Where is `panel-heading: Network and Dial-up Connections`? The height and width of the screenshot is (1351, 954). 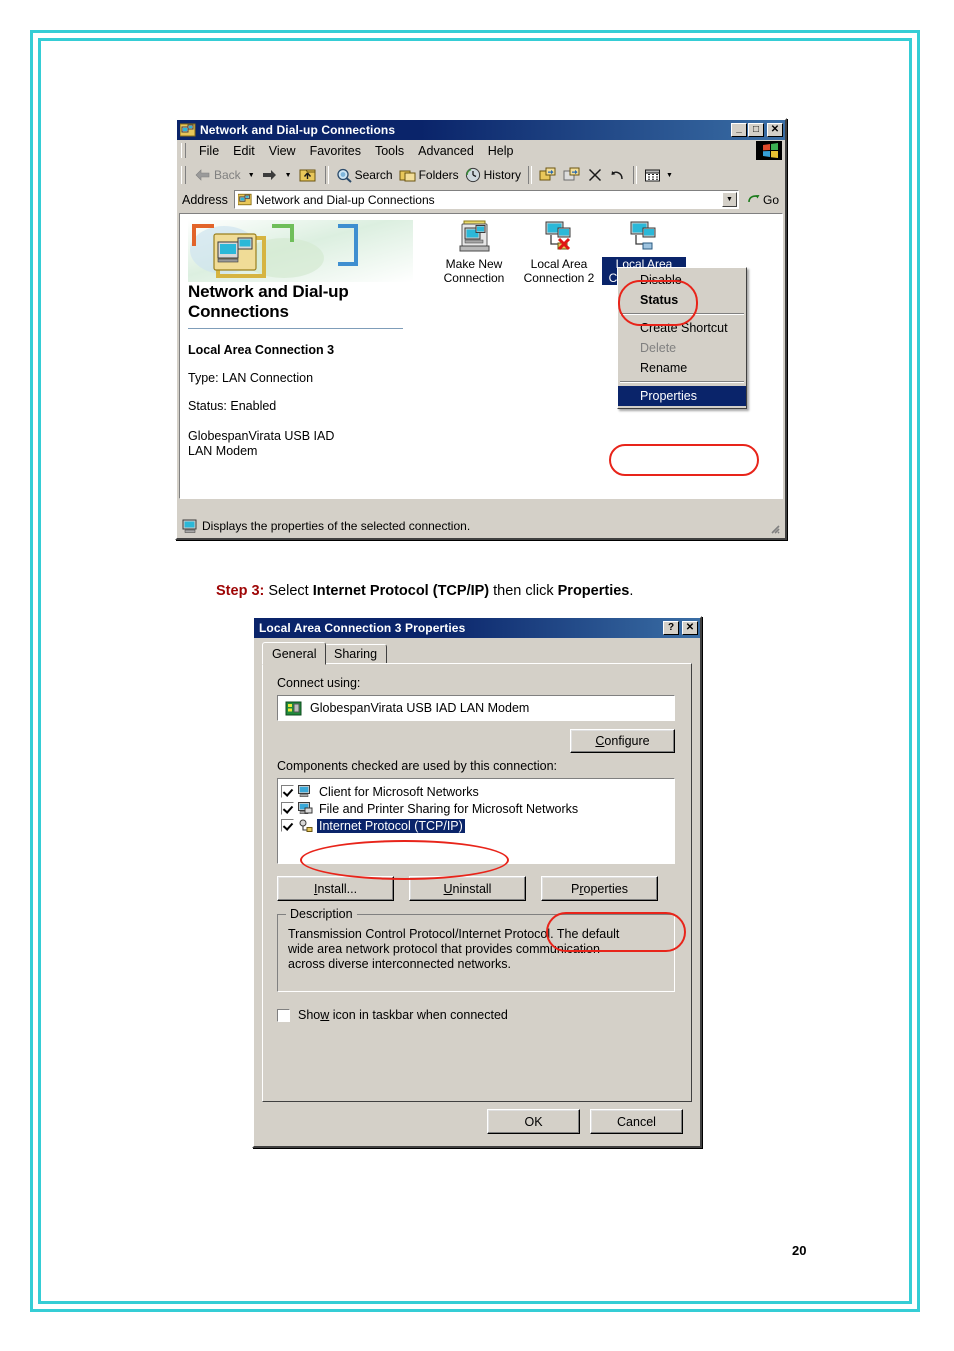
panel-heading: Network and Dial-up Connections is located at coordinates (268, 301).